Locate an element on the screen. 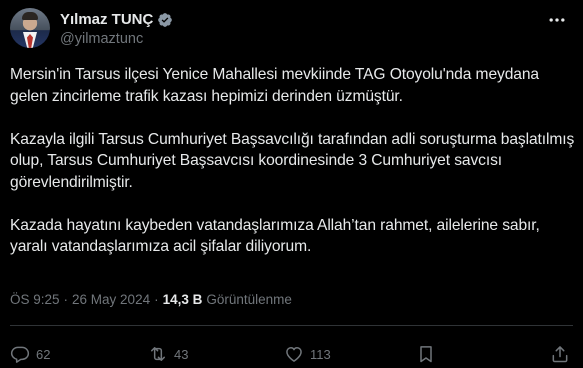 This screenshot has width=583, height=368. avatar-hair is located at coordinates (30, 16).